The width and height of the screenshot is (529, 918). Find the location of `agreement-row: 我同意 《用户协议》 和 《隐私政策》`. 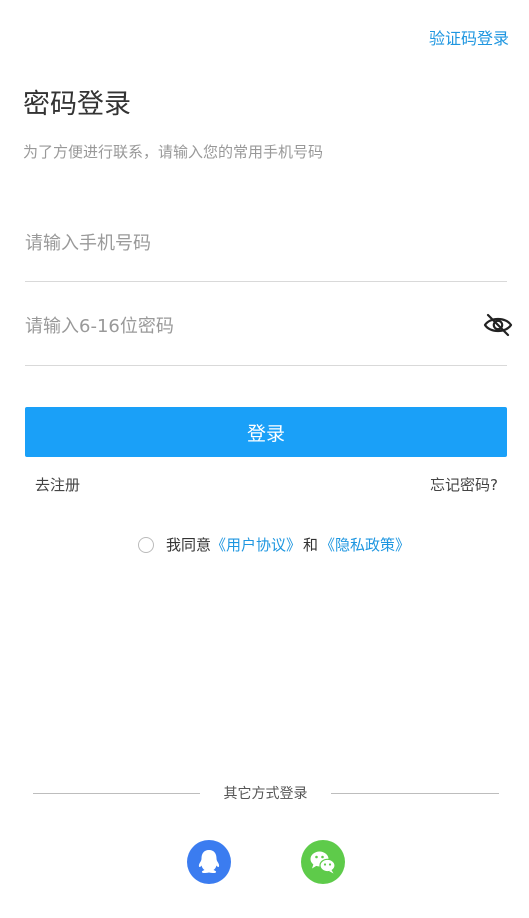

agreement-row: 我同意 《用户协议》 和 《隐私政策》 is located at coordinates (274, 545).